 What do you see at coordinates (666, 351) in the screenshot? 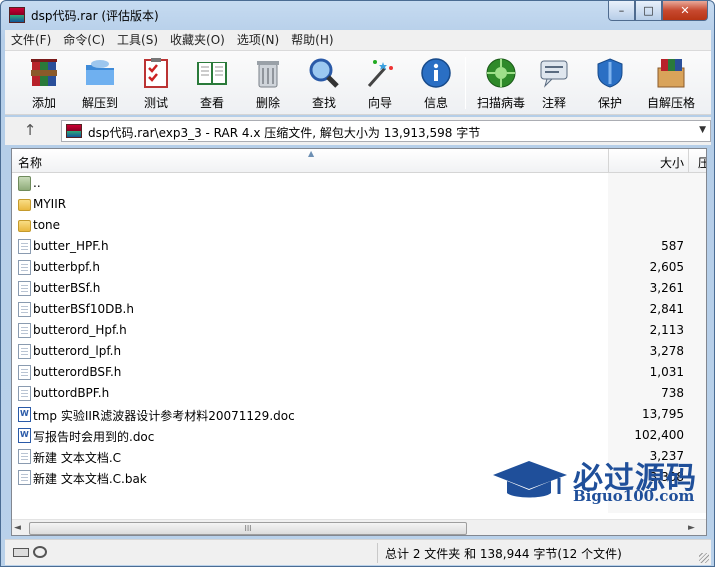
I see `file-size: 3,278` at bounding box center [666, 351].